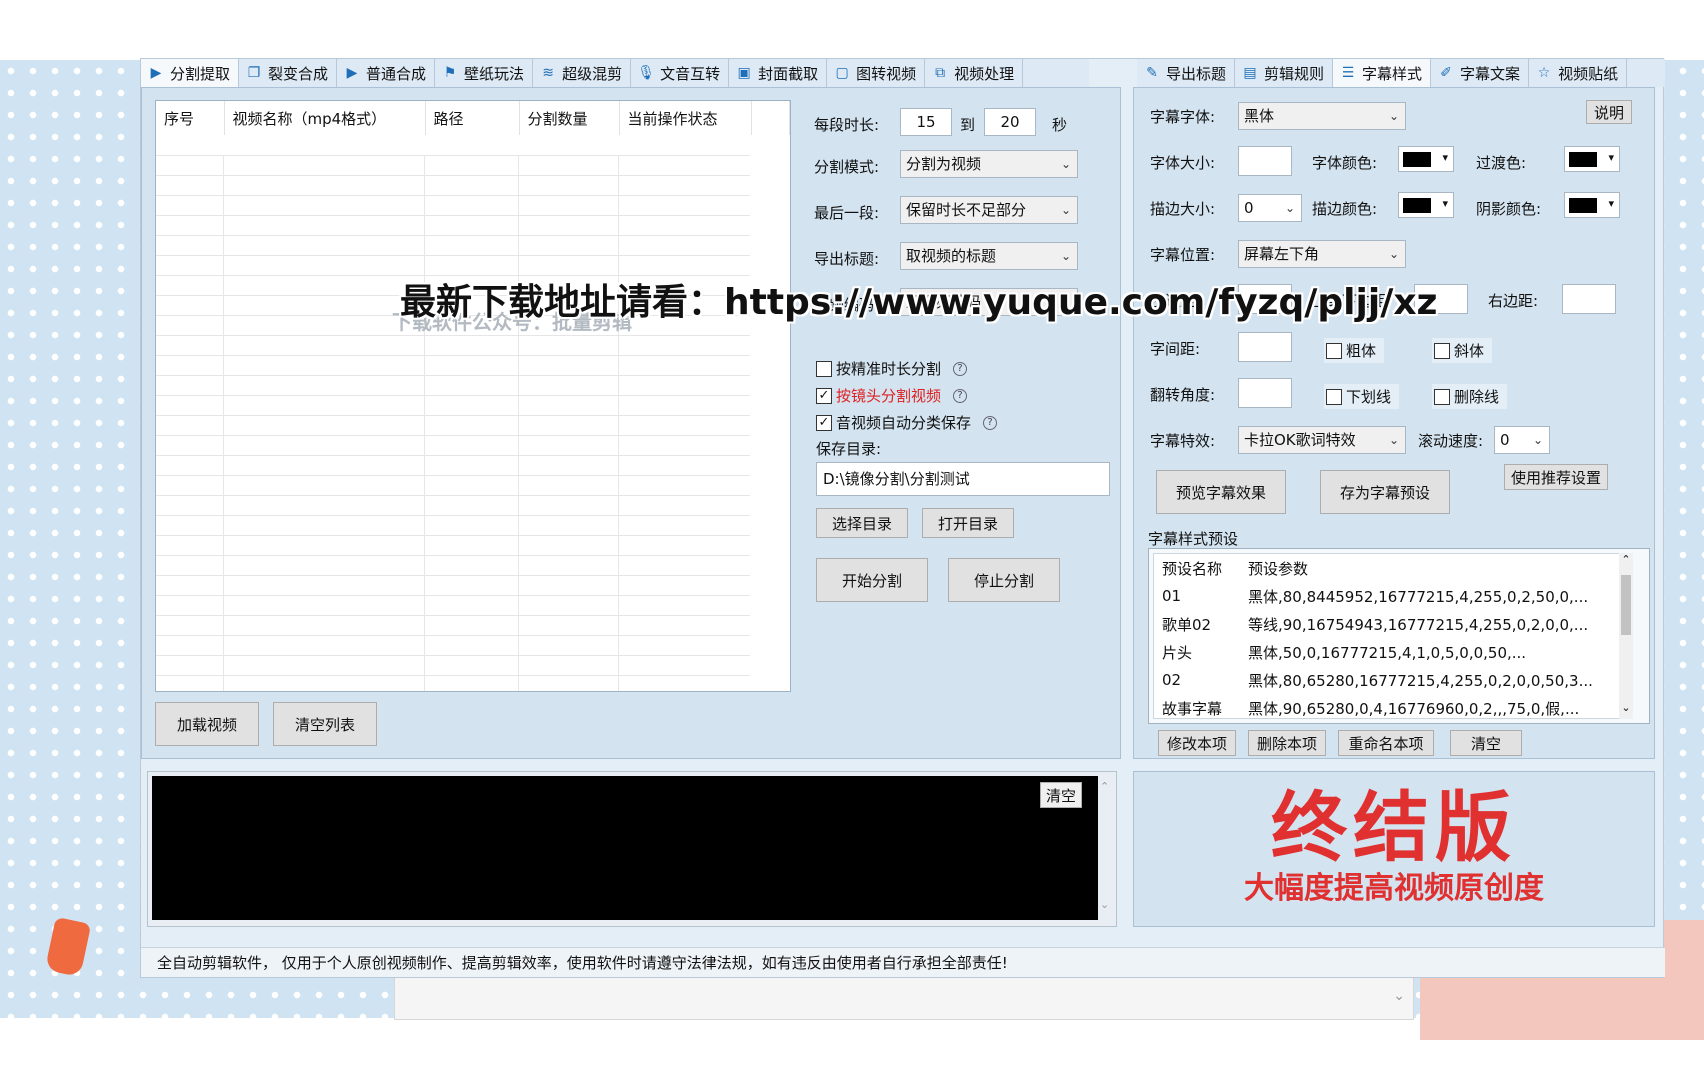 This screenshot has height=1080, width=1704. I want to click on subtitle-tab-3: ✐ 字幕文案, so click(1480, 73).